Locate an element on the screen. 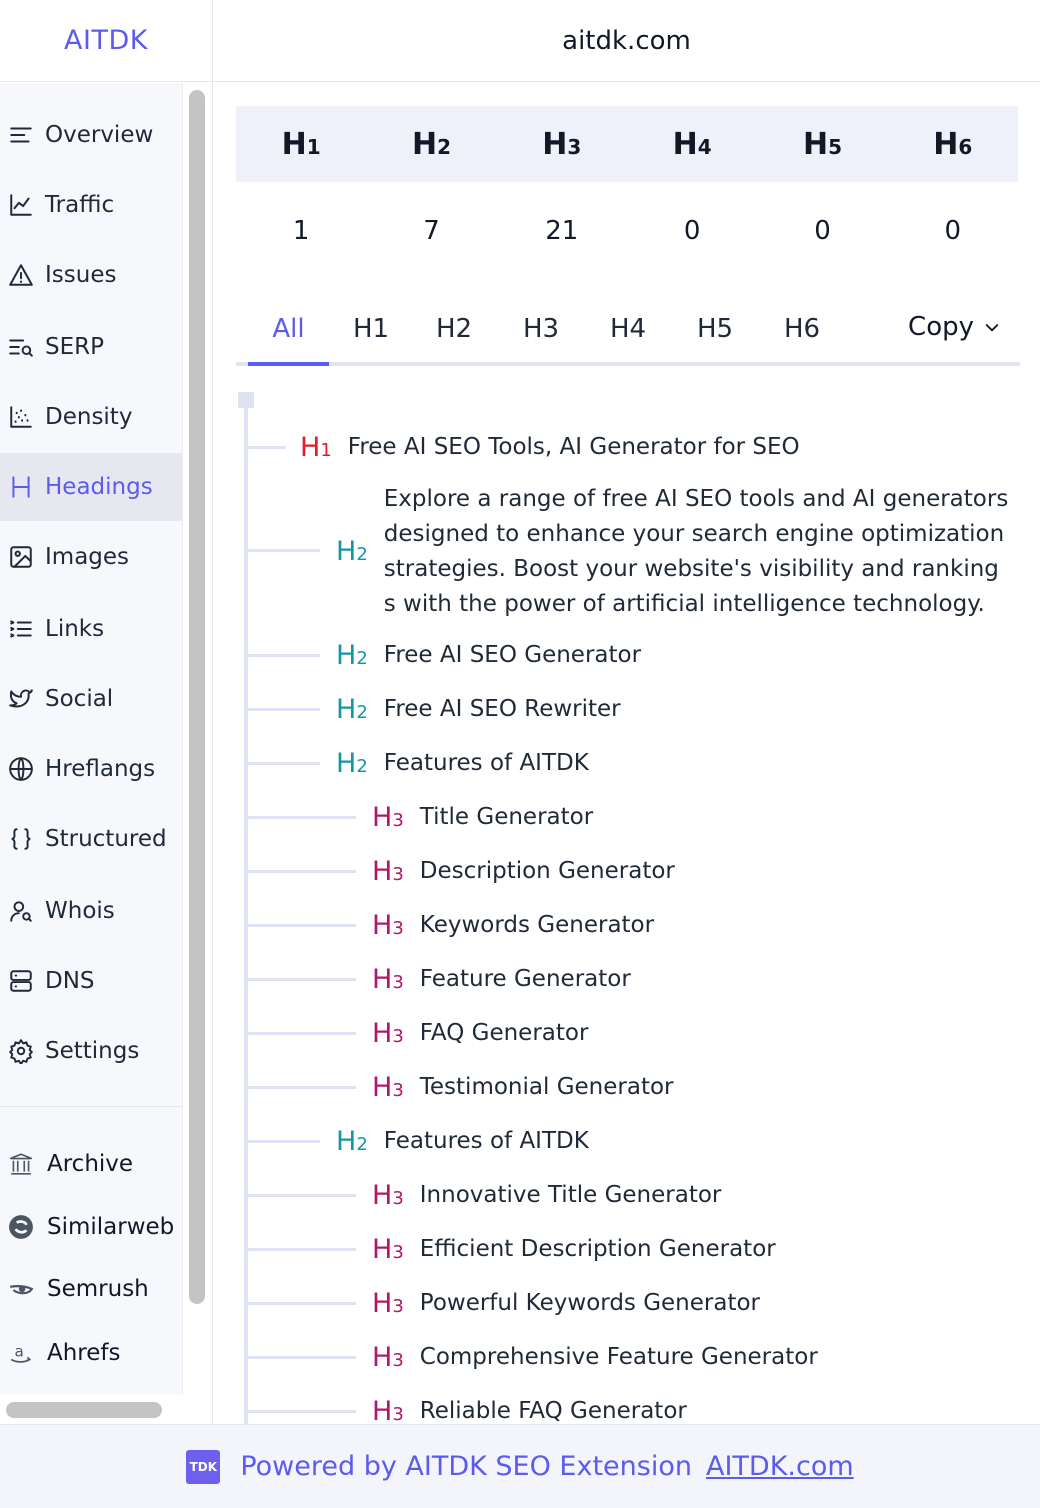  sidebar-item-dns: DNS is located at coordinates (91, 981).